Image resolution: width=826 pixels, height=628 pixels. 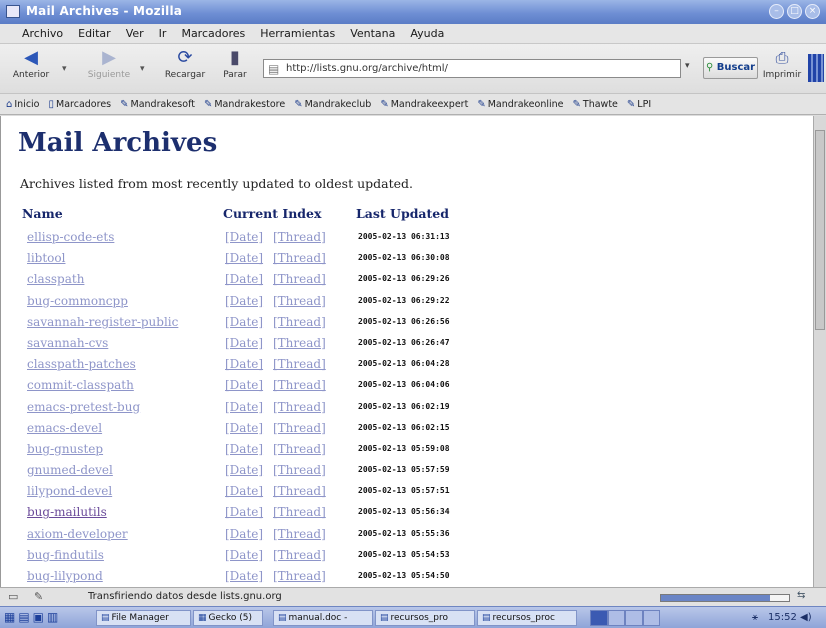 What do you see at coordinates (64, 428) in the screenshot?
I see `list-name-link: emacs-devel` at bounding box center [64, 428].